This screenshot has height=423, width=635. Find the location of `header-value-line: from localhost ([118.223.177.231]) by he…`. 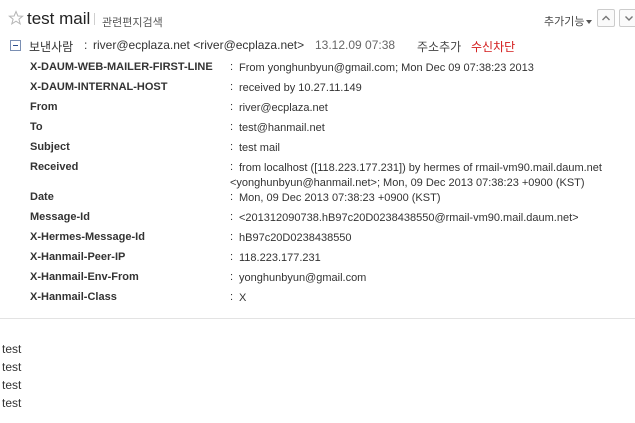

header-value-line: from localhost ([118.223.177.231]) by he… is located at coordinates (420, 168).